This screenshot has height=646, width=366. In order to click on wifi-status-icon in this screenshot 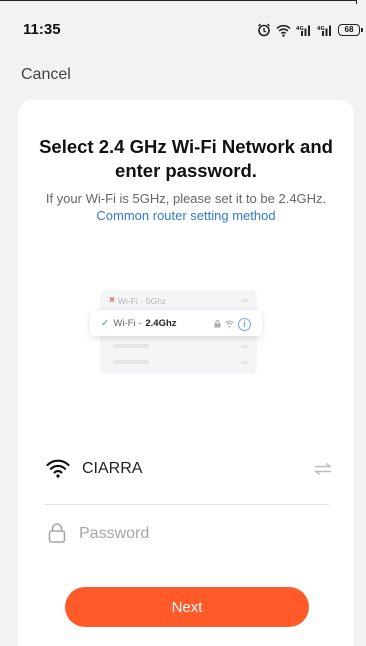, I will do `click(283, 30)`.